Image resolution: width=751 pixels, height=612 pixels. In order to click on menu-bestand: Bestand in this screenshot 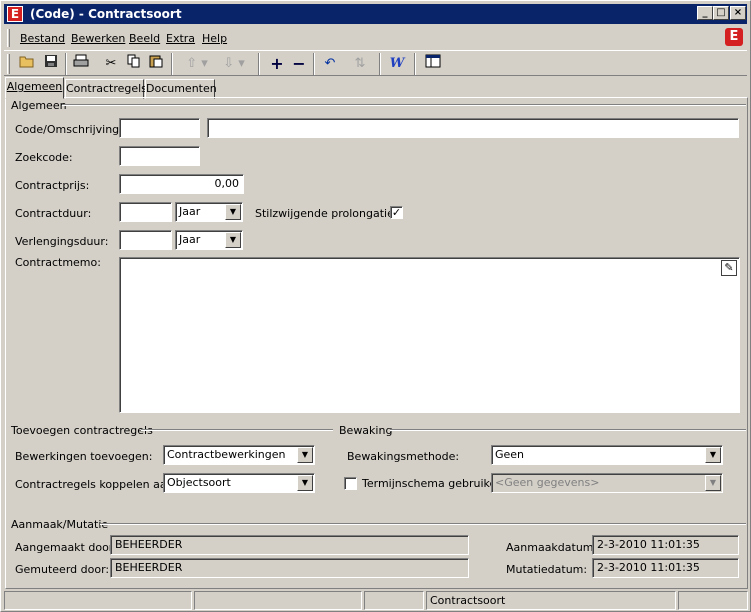, I will do `click(42, 38)`.